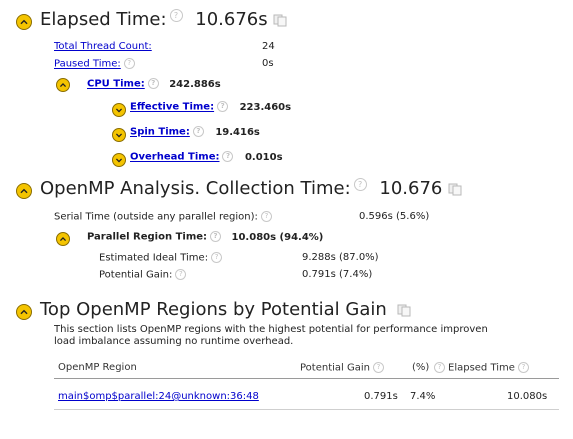 The image size is (573, 439). I want to click on paused-time-link: Paused Time:, so click(87, 64).